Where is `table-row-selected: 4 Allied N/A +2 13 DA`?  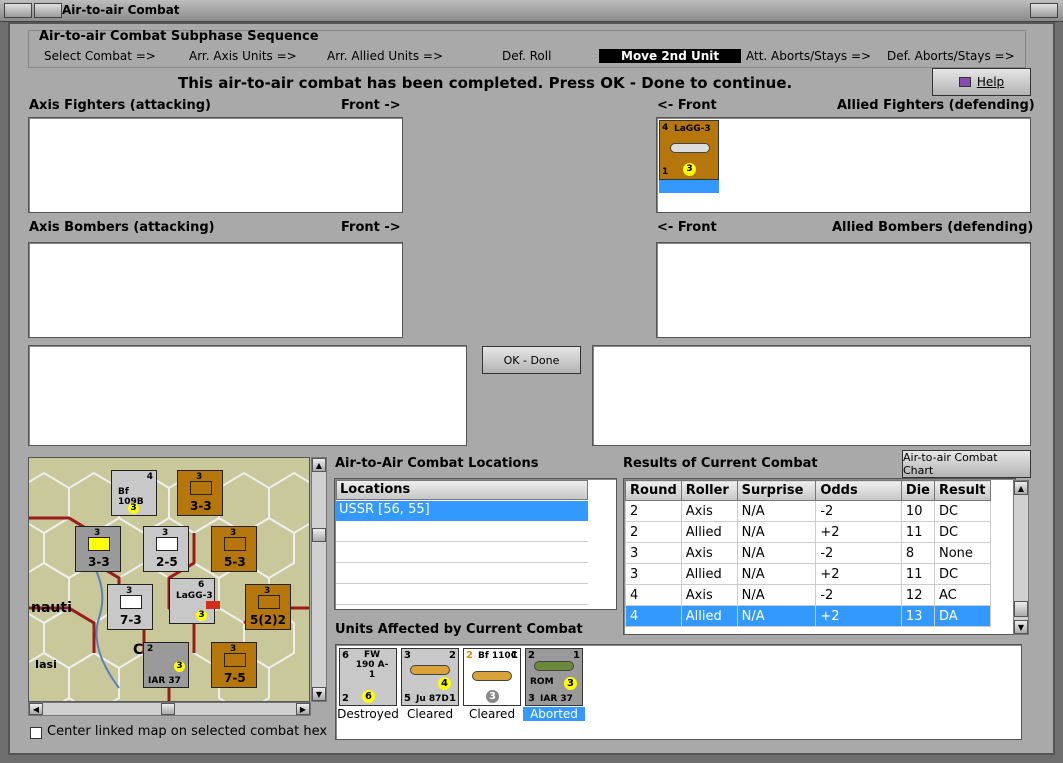
table-row-selected: 4 Allied N/A +2 13 DA is located at coordinates (808, 616).